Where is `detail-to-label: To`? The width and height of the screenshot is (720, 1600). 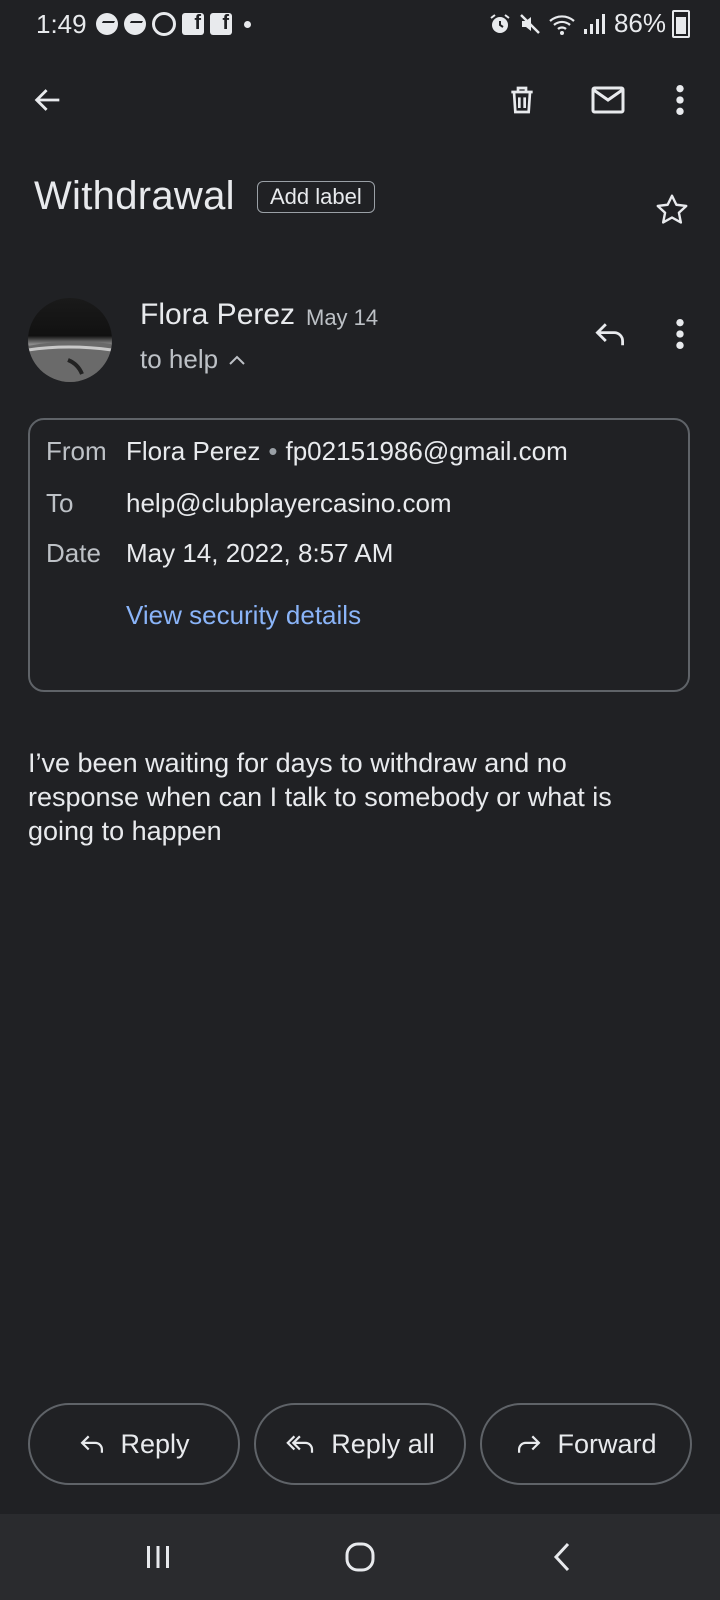 detail-to-label: To is located at coordinates (60, 503).